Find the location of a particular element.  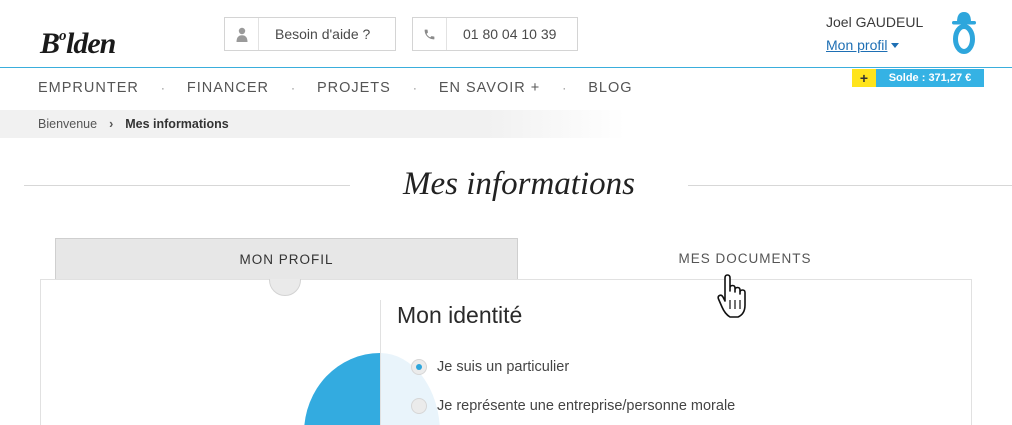

balance-badge: Solde : 371,27 € is located at coordinates (930, 78).